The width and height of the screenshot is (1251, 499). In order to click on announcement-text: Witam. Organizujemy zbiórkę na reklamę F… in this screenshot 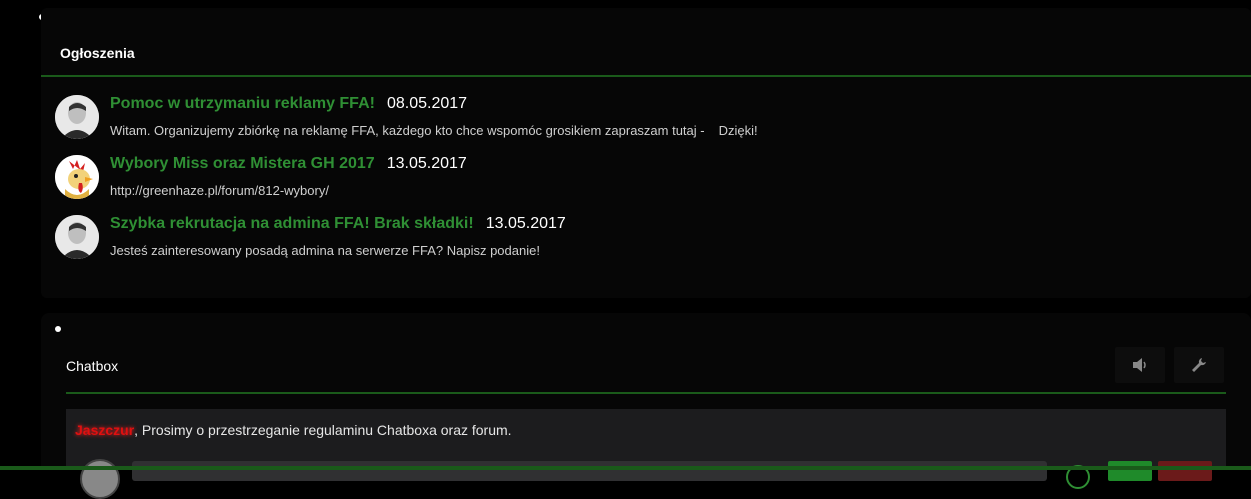, I will do `click(434, 130)`.